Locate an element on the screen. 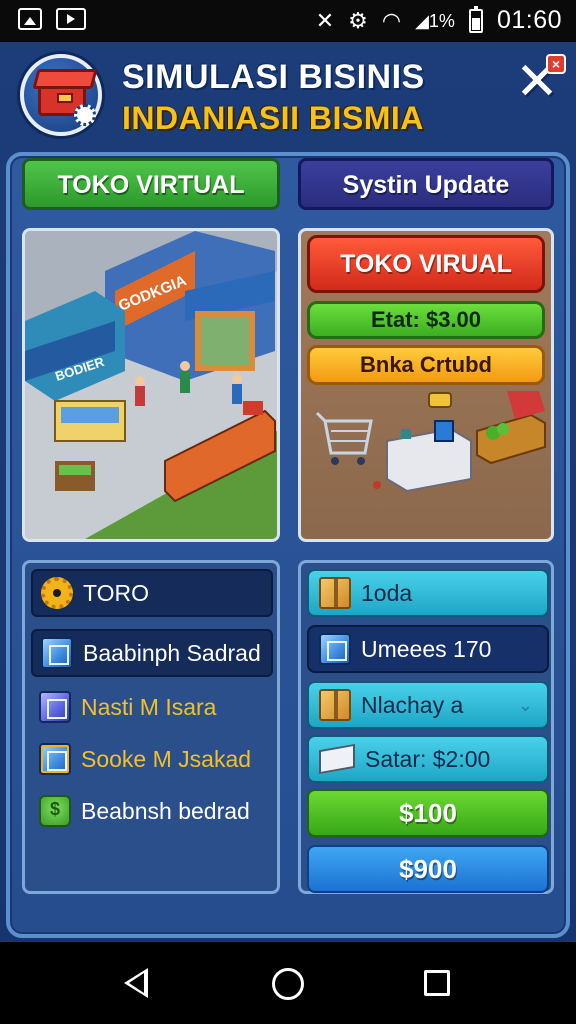 The width and height of the screenshot is (576, 1024). mute-icon: ✕ is located at coordinates (325, 20).